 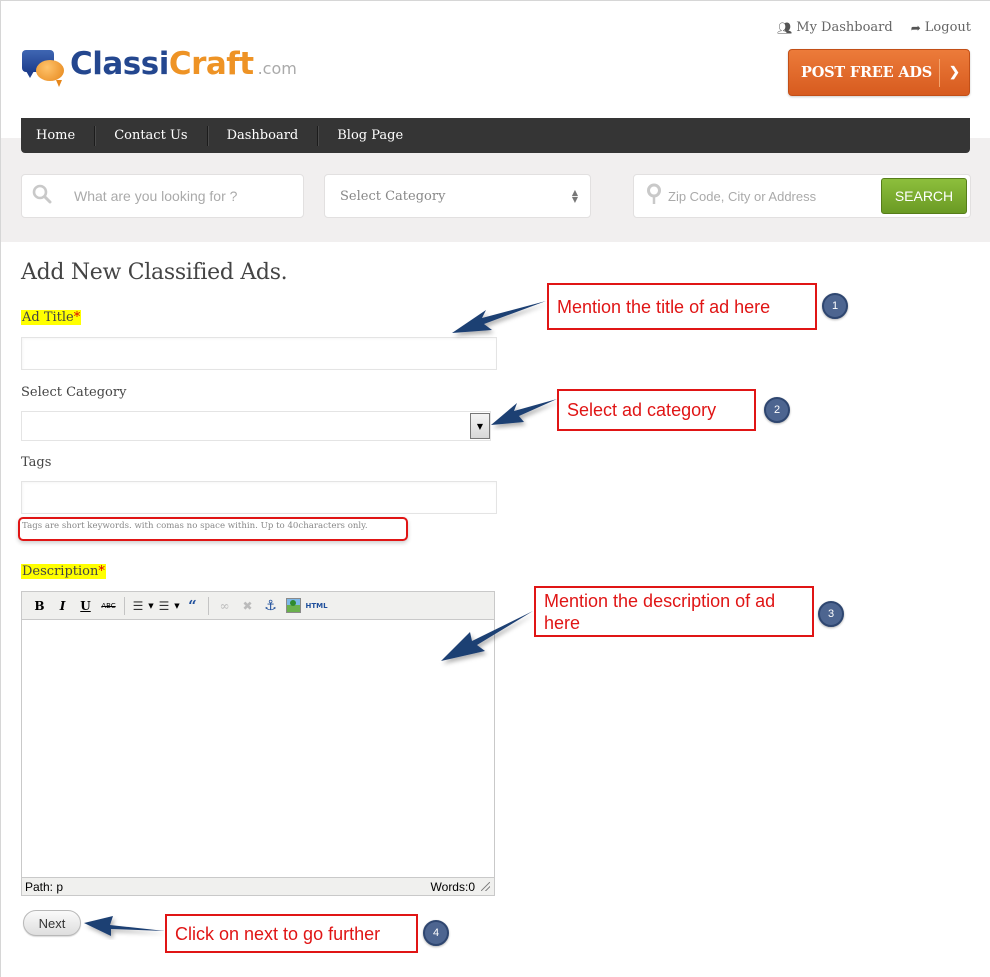 I want to click on share-arrow-icon: ➦, so click(x=915, y=27).